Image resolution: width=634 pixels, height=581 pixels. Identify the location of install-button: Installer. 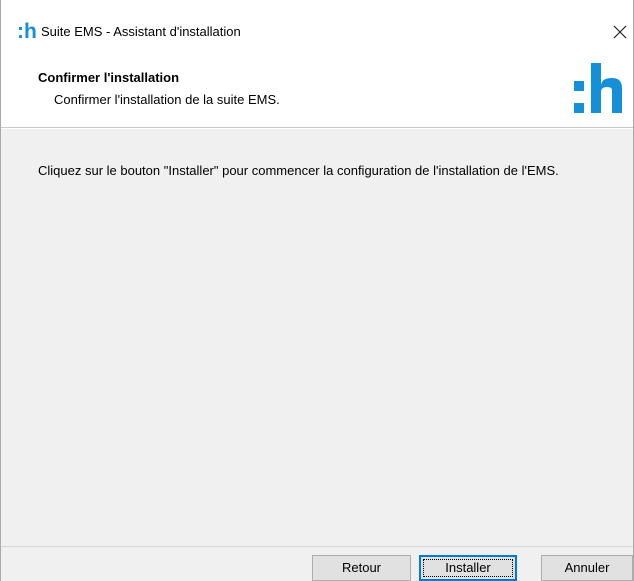
(468, 568).